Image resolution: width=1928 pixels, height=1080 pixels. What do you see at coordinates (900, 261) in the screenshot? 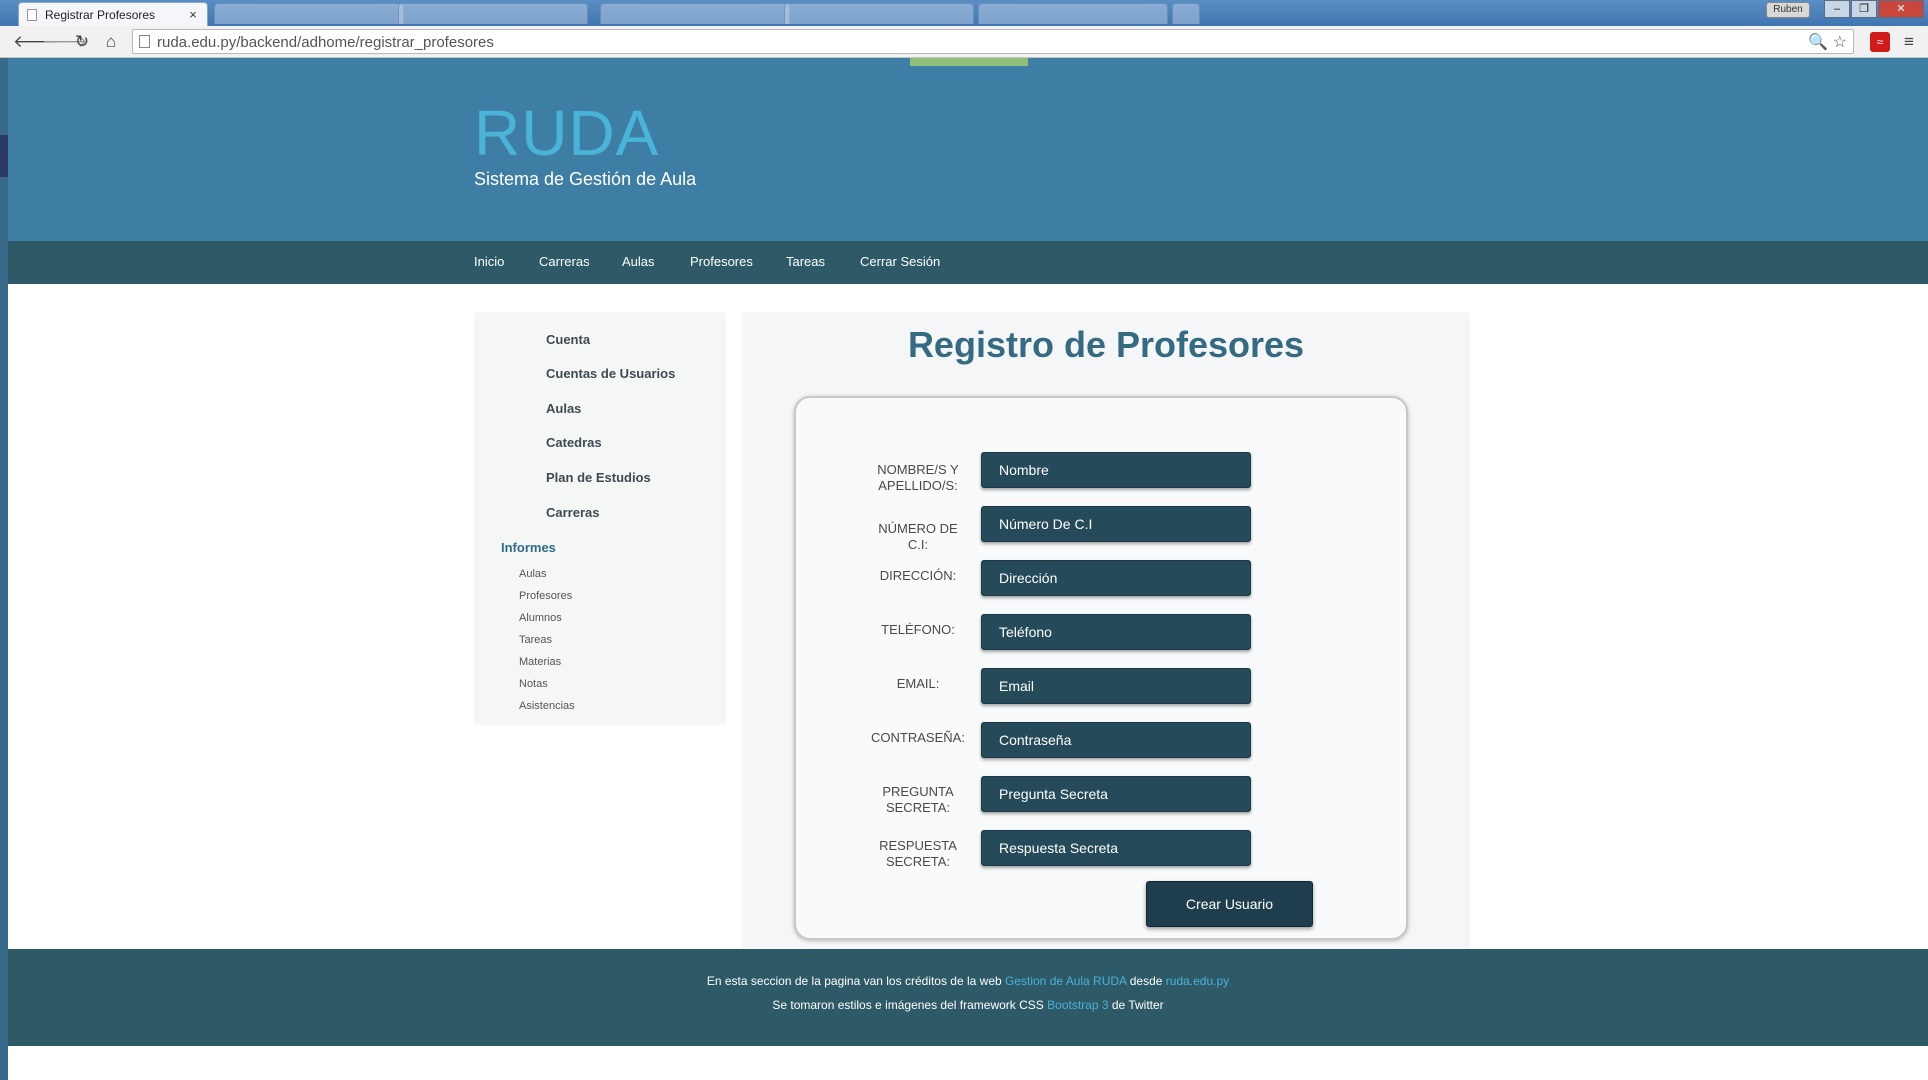
I see `nav-cerrar-sesion: Cerrar Sesión` at bounding box center [900, 261].